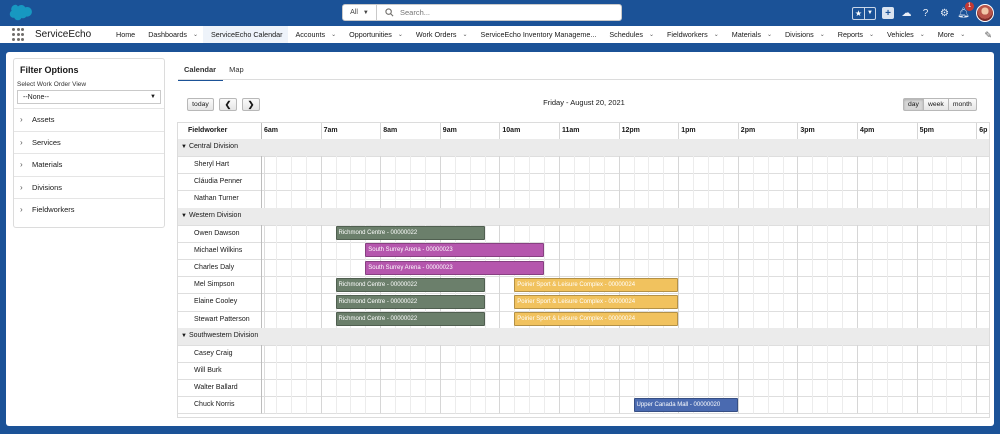 Image resolution: width=1000 pixels, height=434 pixels. What do you see at coordinates (944, 13) in the screenshot?
I see `gear-icon: ⚙` at bounding box center [944, 13].